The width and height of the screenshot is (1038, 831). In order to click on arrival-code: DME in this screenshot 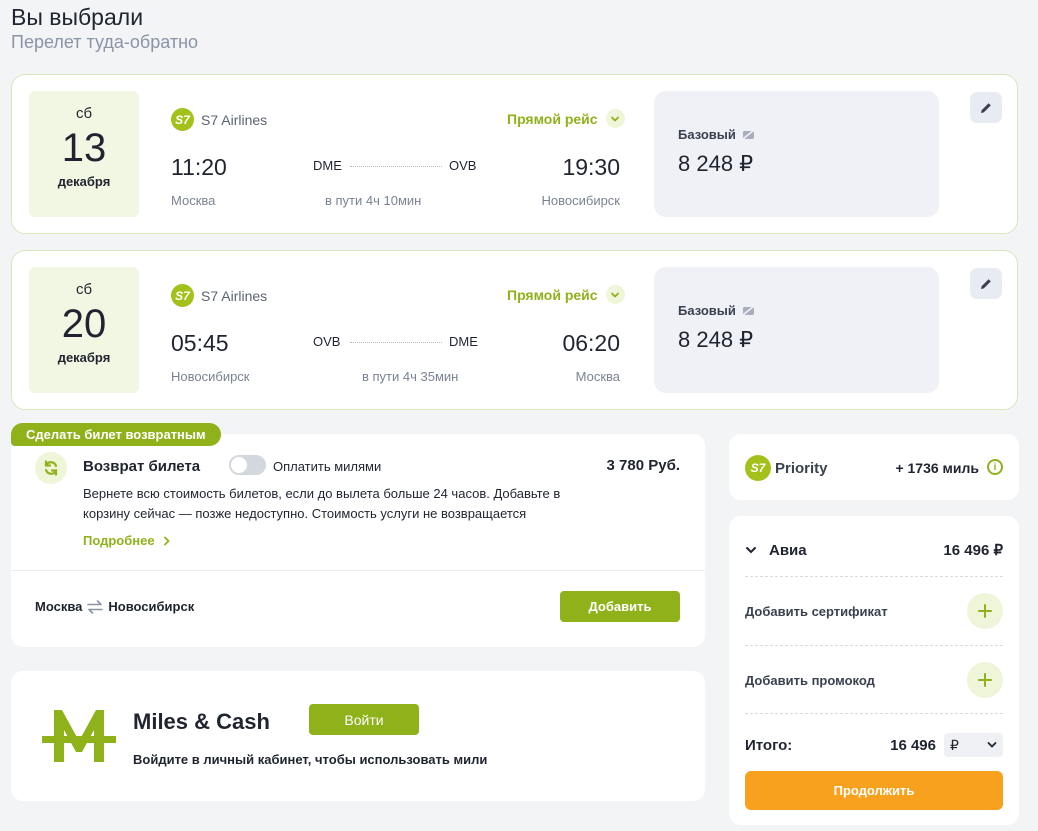, I will do `click(463, 341)`.